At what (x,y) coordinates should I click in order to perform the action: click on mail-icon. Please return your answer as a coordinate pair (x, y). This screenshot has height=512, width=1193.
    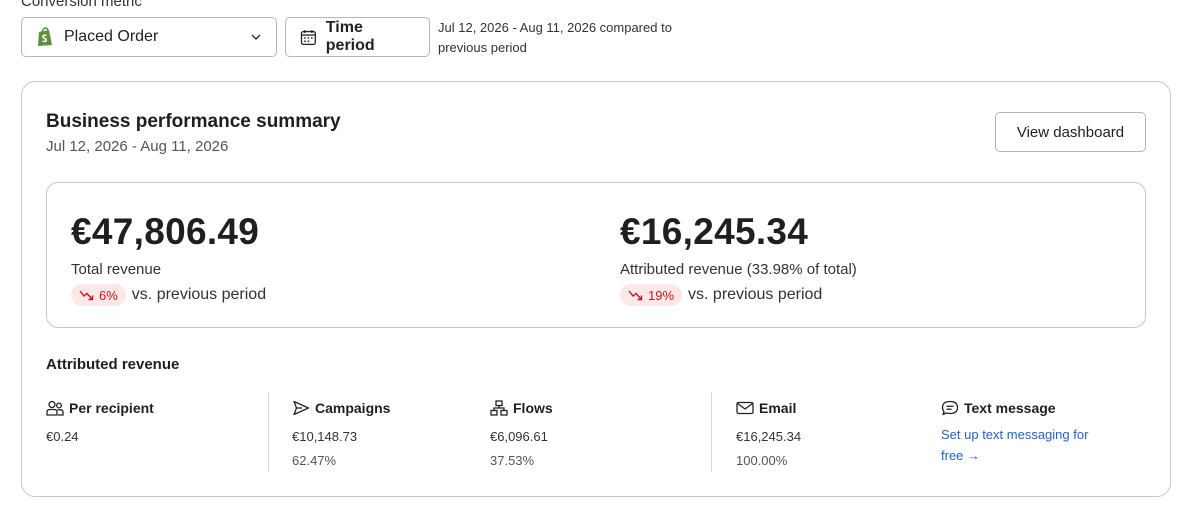
    Looking at the image, I should click on (745, 408).